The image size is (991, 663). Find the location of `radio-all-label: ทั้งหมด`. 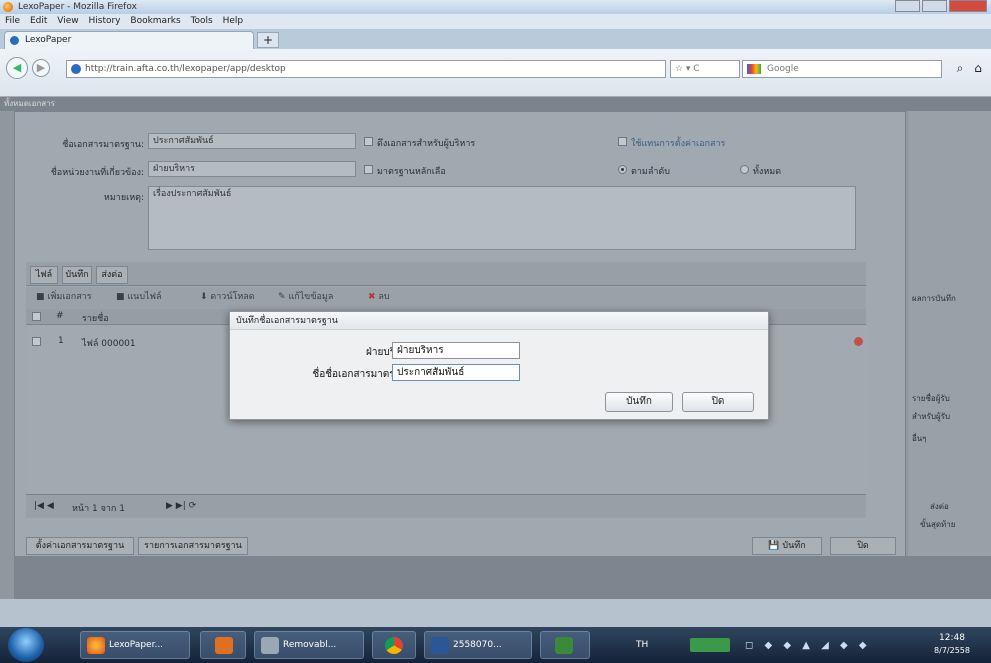

radio-all-label: ทั้งหมด is located at coordinates (767, 172).